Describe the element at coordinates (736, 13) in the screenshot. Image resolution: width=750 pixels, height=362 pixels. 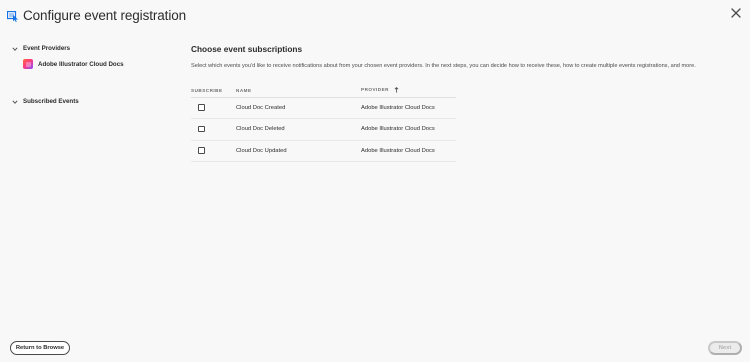
I see `close-icon` at that location.